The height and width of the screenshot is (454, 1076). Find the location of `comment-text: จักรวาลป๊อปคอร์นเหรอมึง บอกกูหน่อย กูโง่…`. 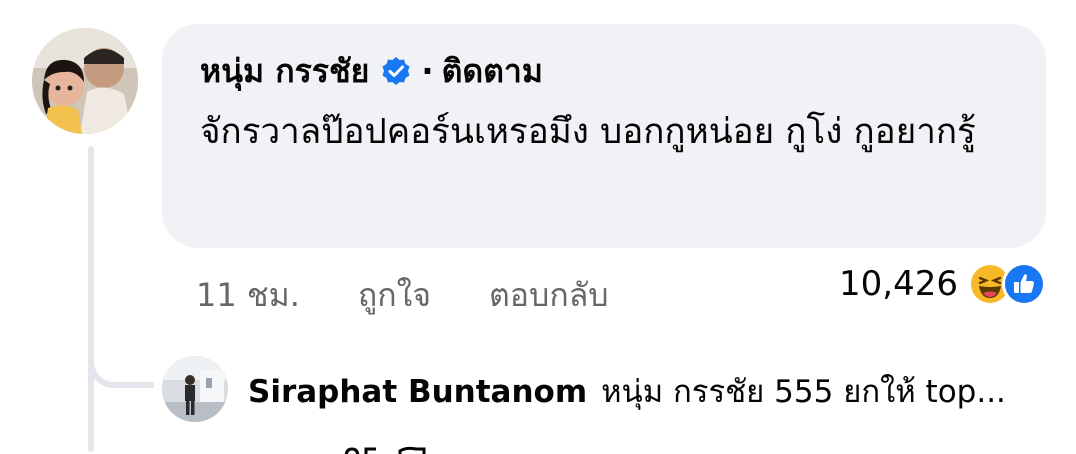

comment-text: จักรวาลป๊อปคอร์นเหรอมึง บอกกูหน่อย กูโง่… is located at coordinates (588, 132).